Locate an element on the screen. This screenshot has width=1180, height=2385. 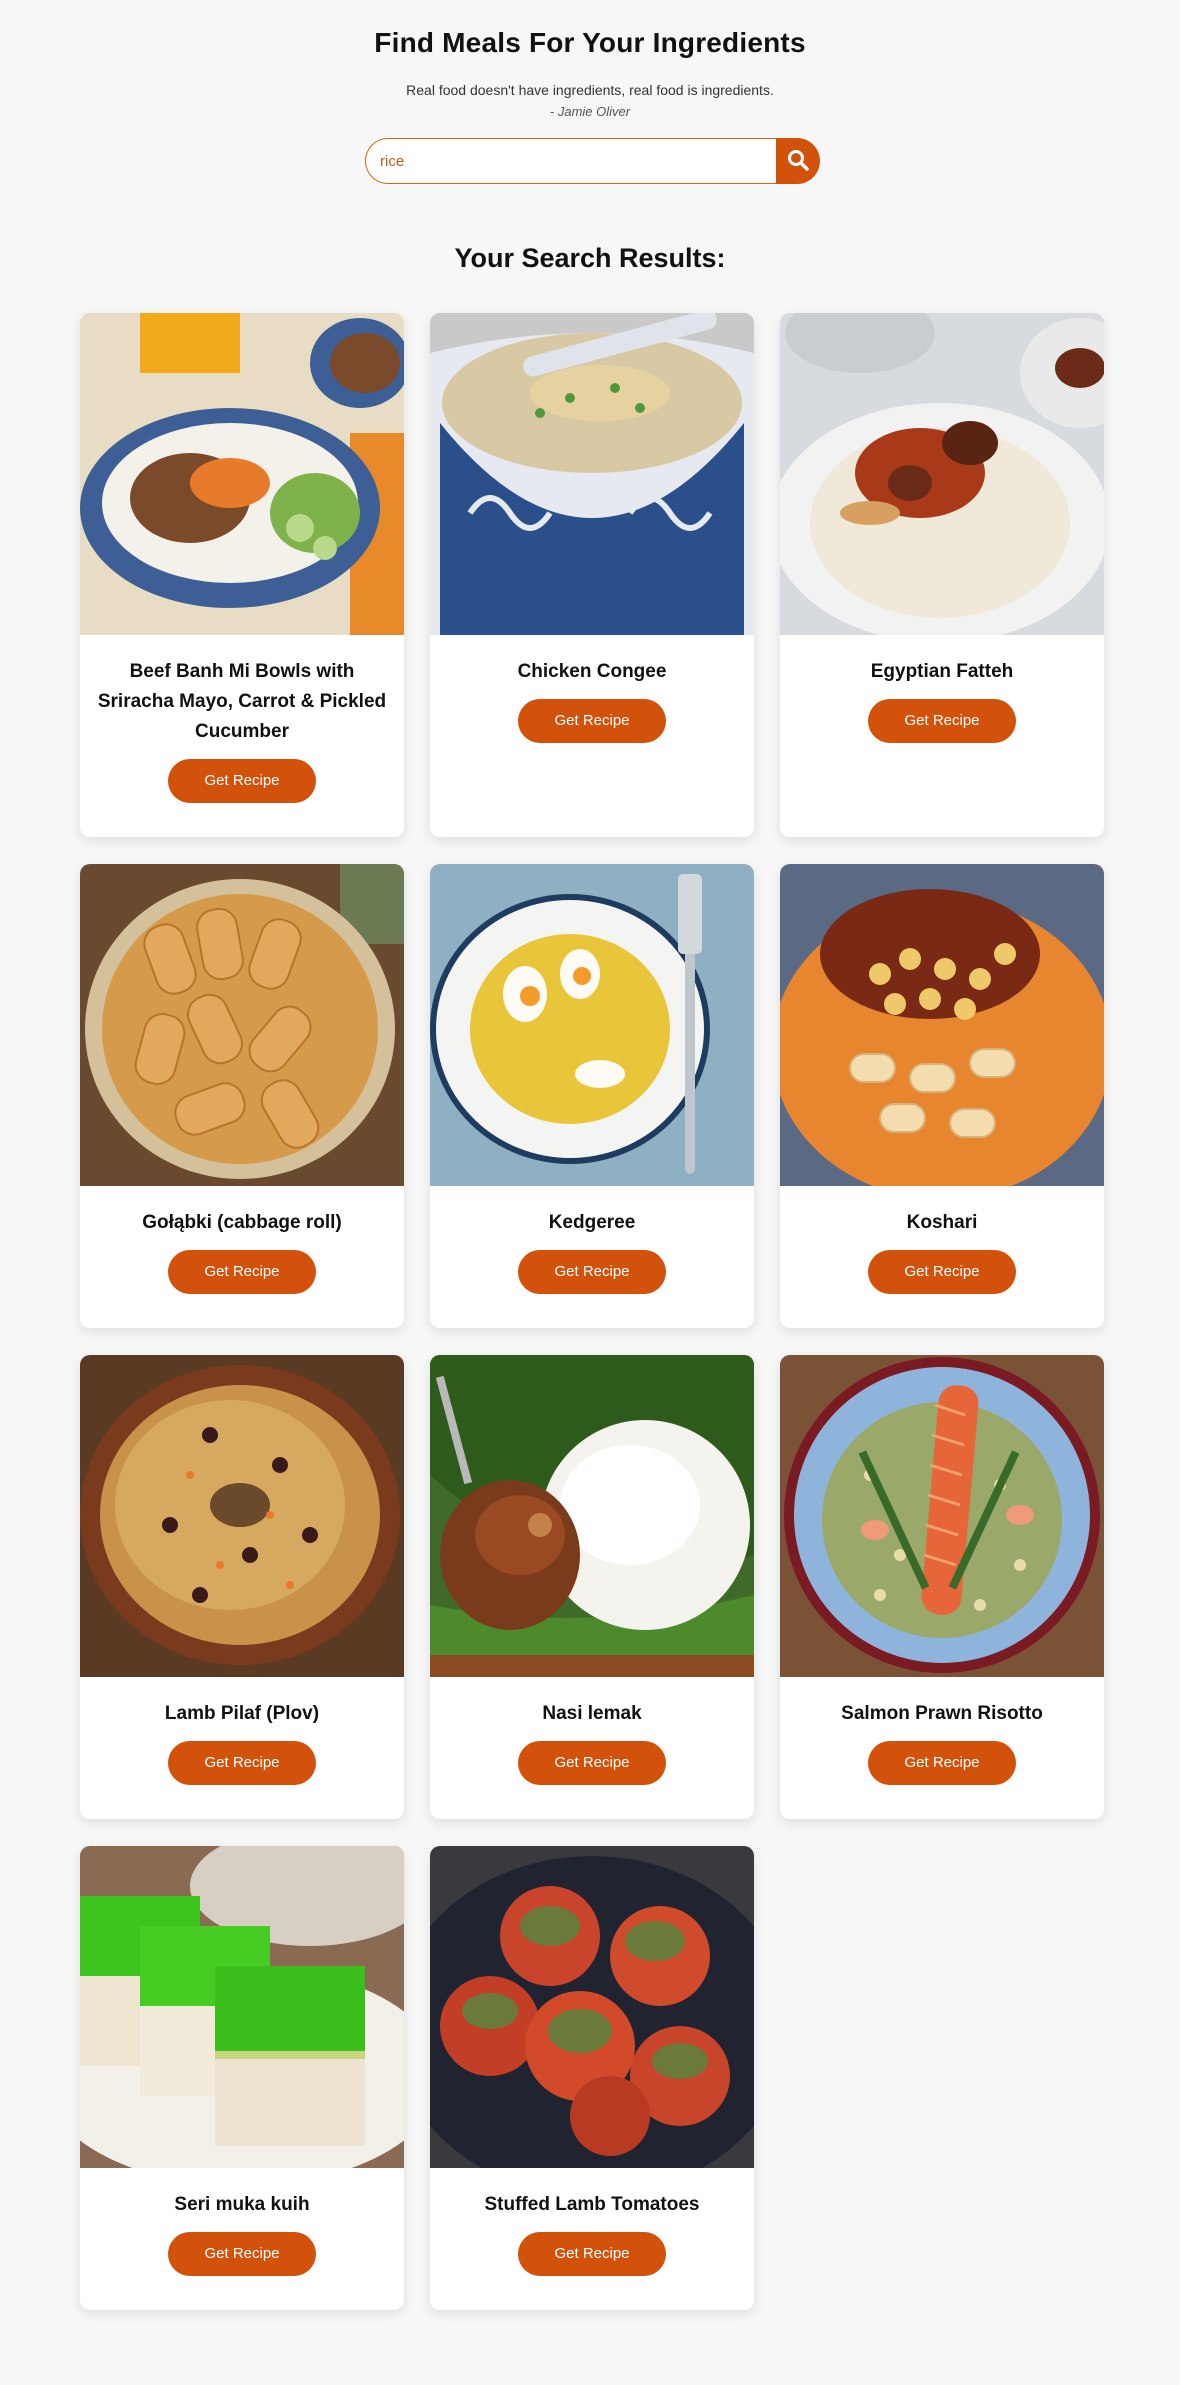
recipe-title: Lamb Pilaf (Plov) is located at coordinates (242, 1713).